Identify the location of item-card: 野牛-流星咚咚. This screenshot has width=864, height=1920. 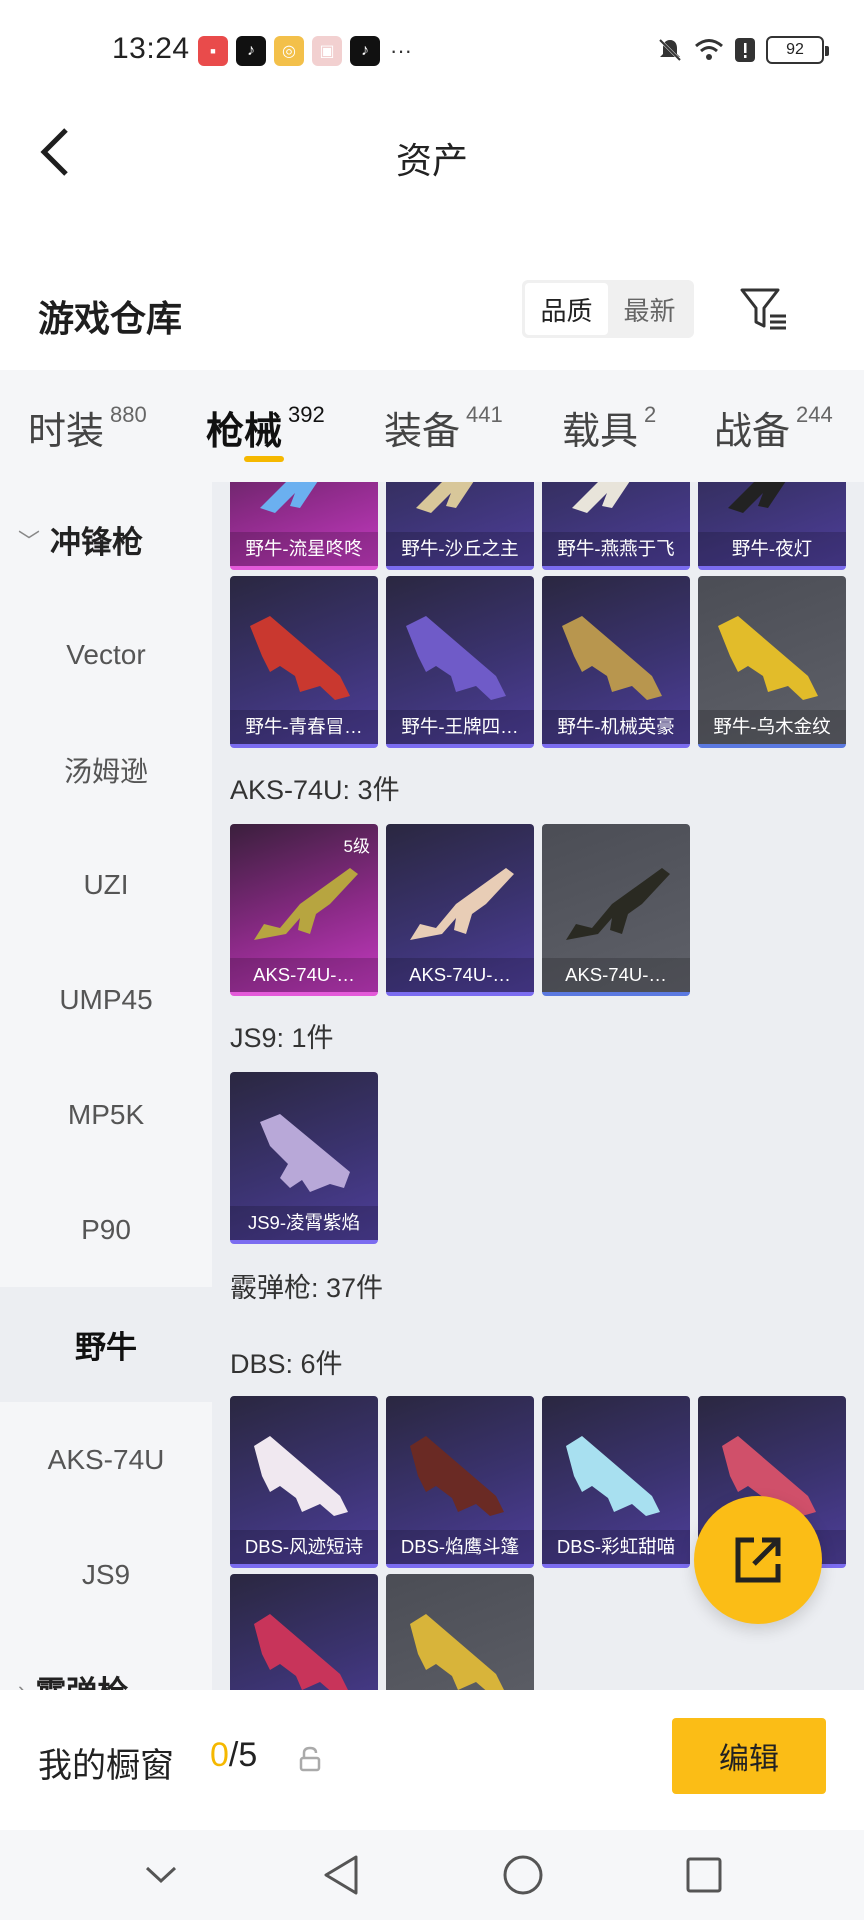
(304, 526).